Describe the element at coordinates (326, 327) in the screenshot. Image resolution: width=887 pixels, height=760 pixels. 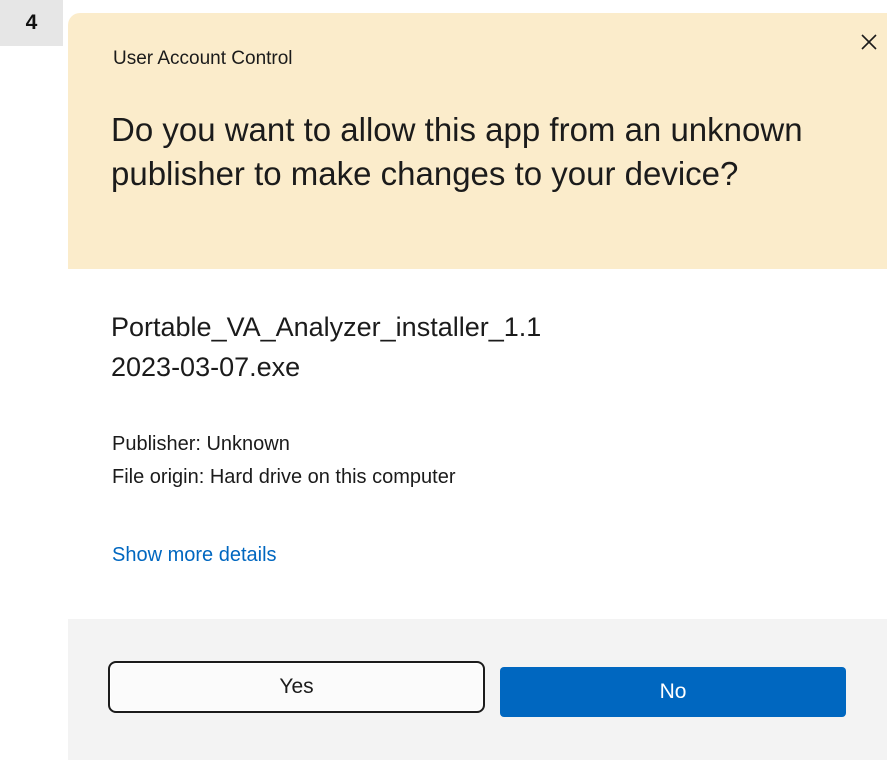
I see `program-name-line1: Portable_VA_Analyzer_installer_1.1` at that location.